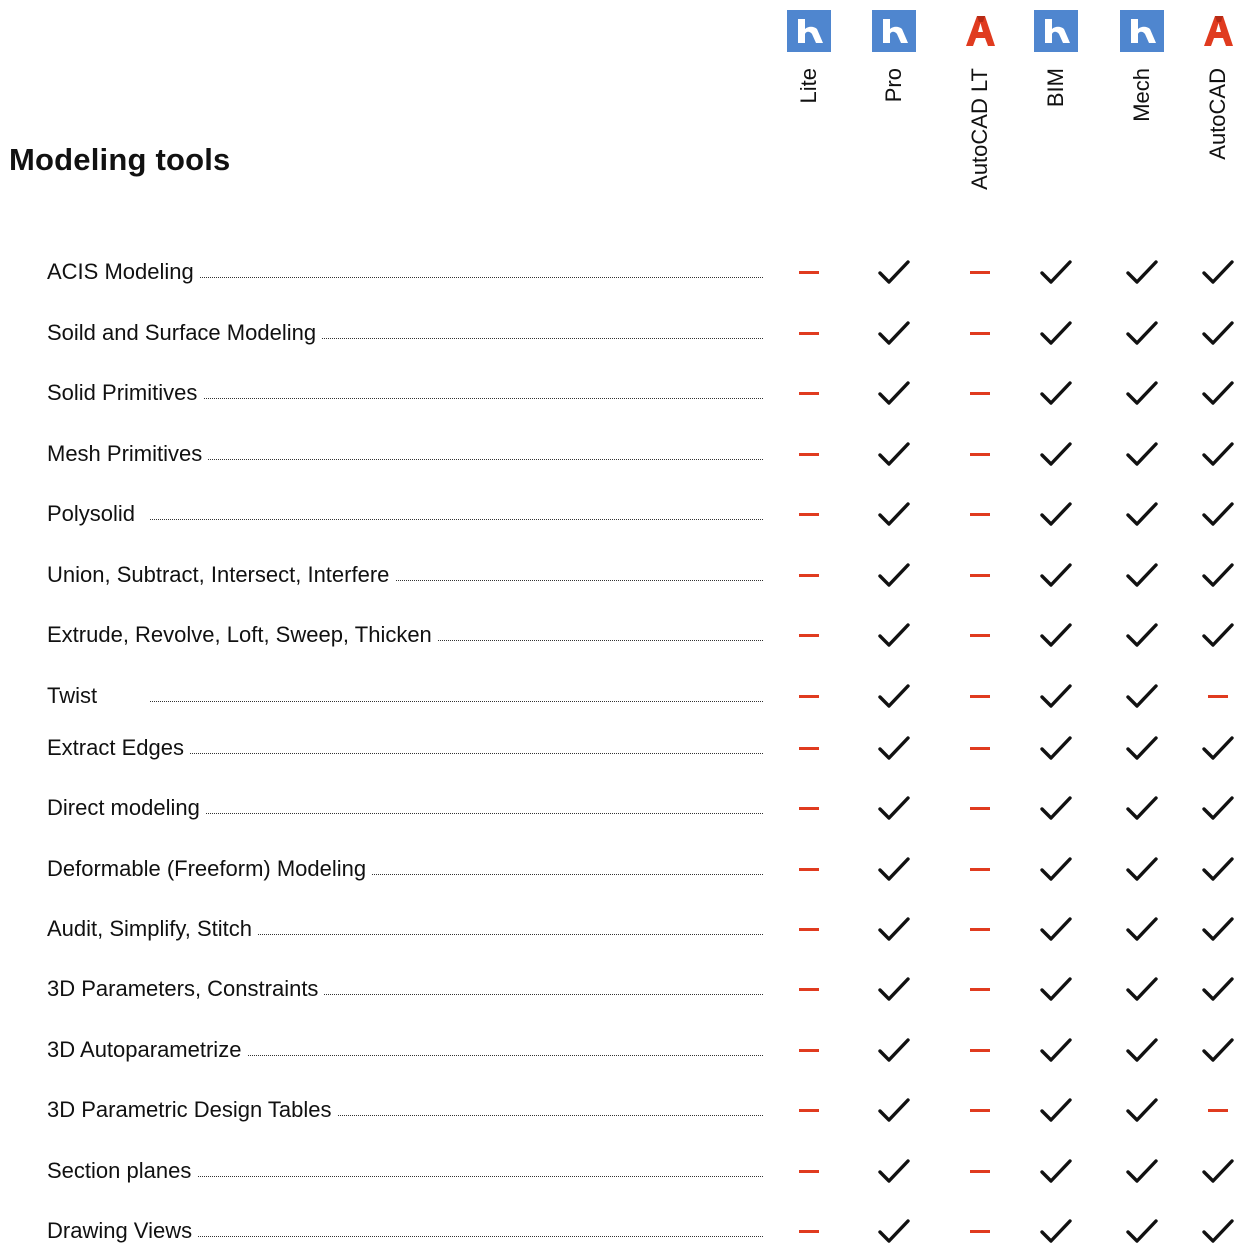  What do you see at coordinates (1055, 88) in the screenshot?
I see `column-label: BIM` at bounding box center [1055, 88].